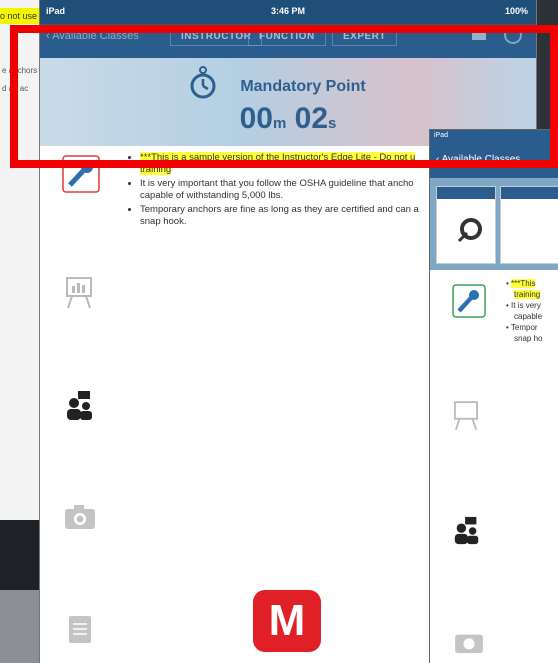  What do you see at coordinates (516, 11) in the screenshot?
I see `battery-label: 100%` at bounding box center [516, 11].